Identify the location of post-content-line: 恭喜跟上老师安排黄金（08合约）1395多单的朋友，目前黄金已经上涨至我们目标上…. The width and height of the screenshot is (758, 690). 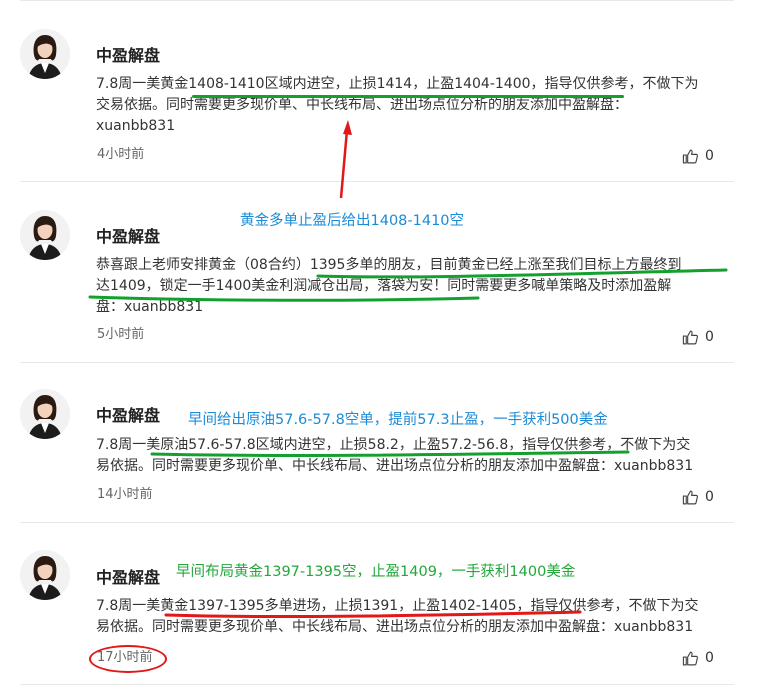
(389, 265).